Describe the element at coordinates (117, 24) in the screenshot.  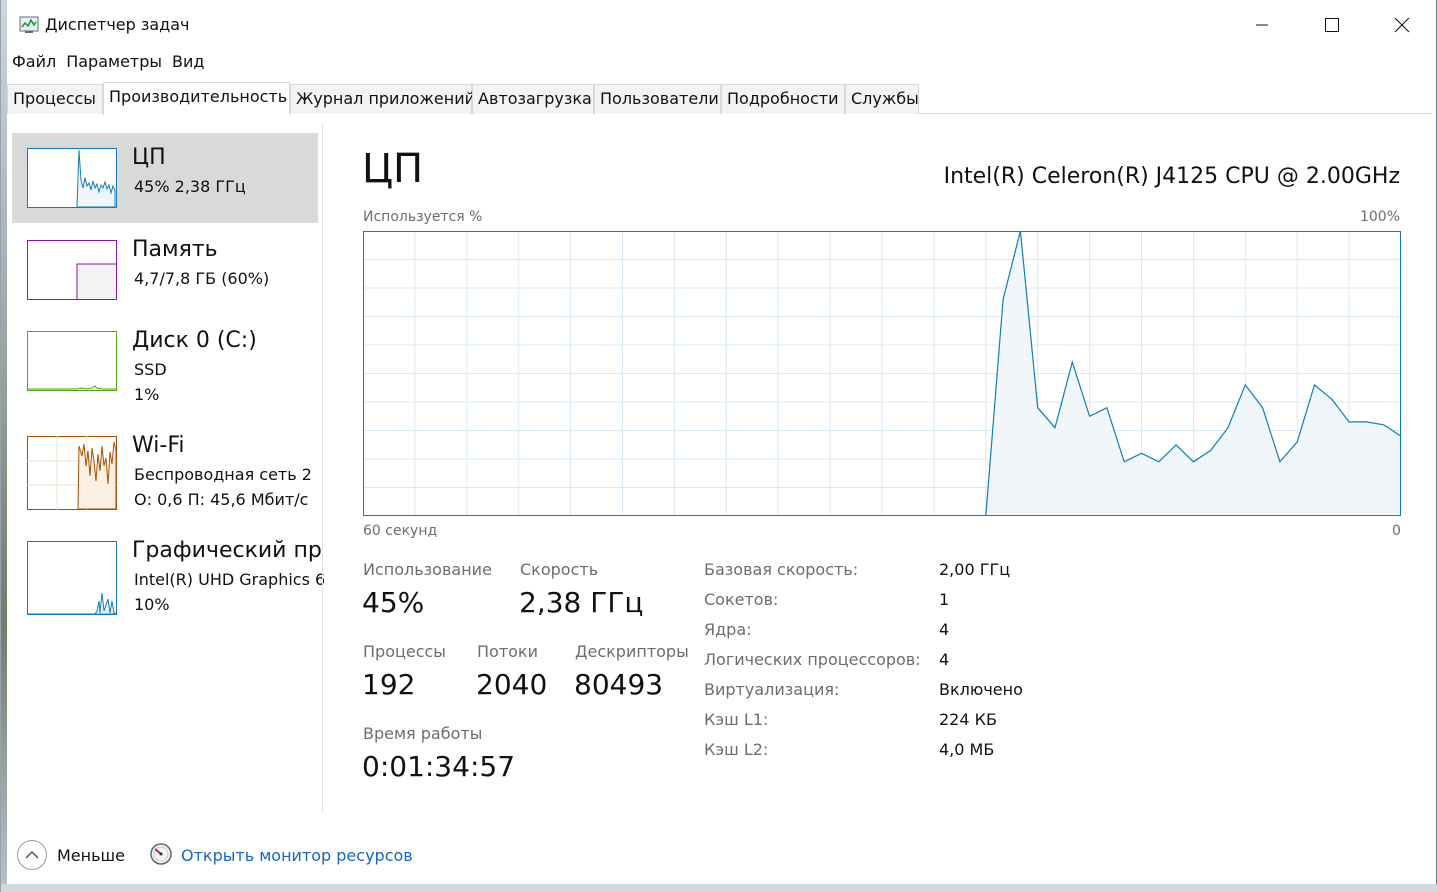
I see `window-title: Диспетчер задач` at that location.